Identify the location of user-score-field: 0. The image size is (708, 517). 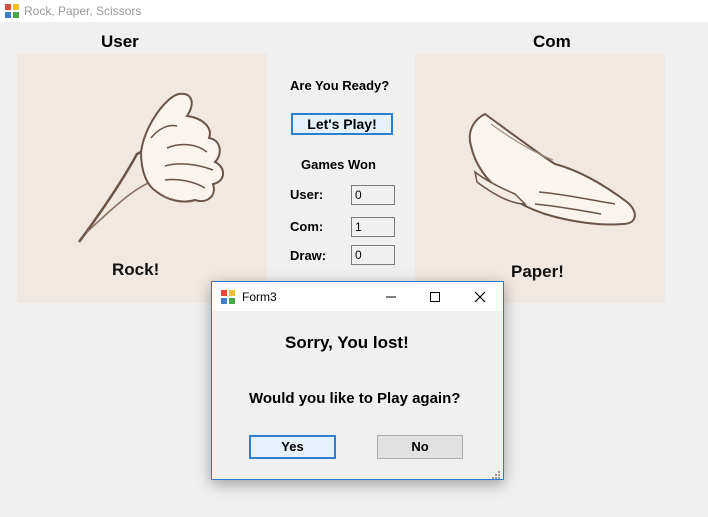
(373, 195).